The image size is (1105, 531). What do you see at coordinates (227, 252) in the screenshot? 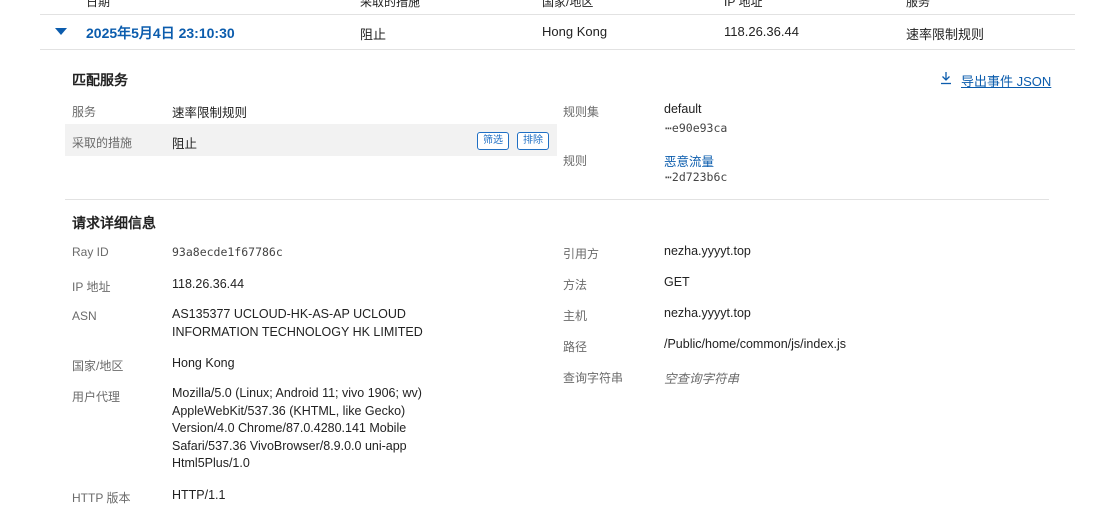
I see `rayid-value: 93a8ecde1f67786c` at bounding box center [227, 252].